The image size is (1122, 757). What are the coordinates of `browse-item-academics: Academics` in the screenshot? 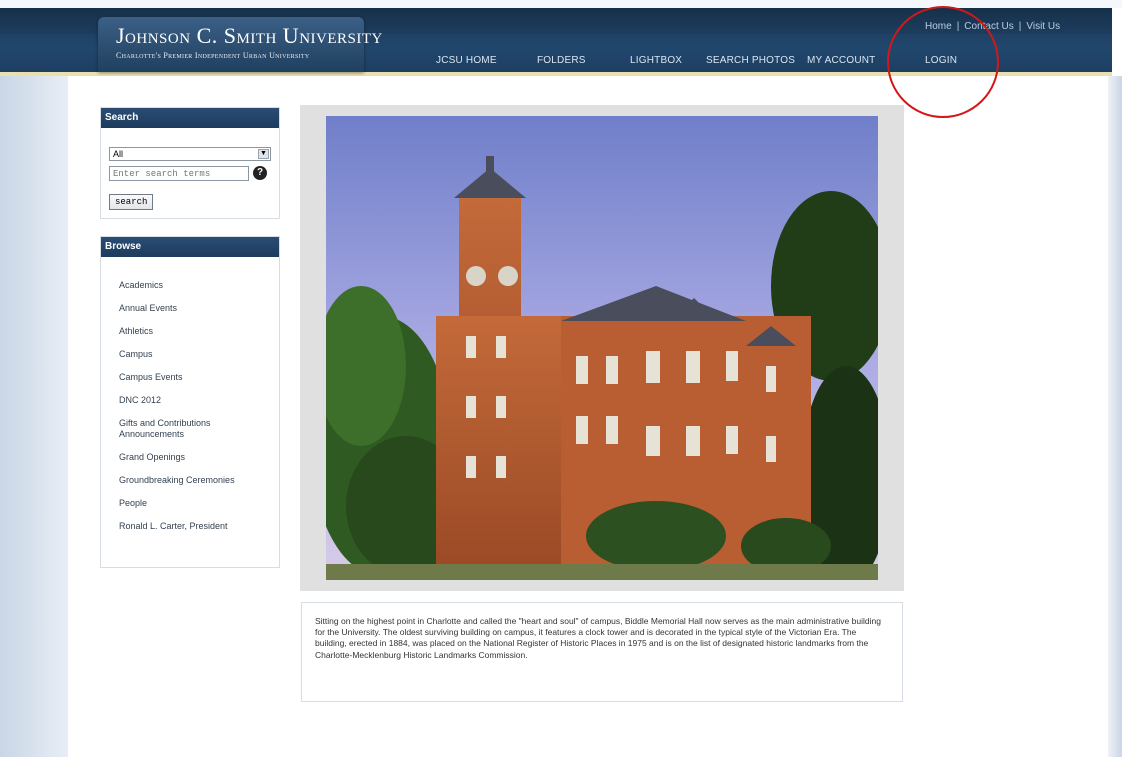 It's located at (194, 285).